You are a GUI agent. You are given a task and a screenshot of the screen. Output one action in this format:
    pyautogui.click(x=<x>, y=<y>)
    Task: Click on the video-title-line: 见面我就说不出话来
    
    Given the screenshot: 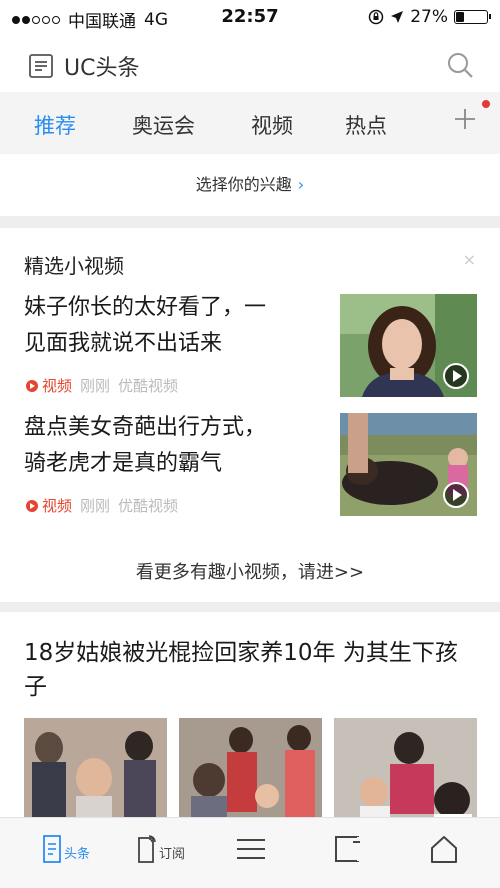 What is the action you would take?
    pyautogui.click(x=123, y=343)
    